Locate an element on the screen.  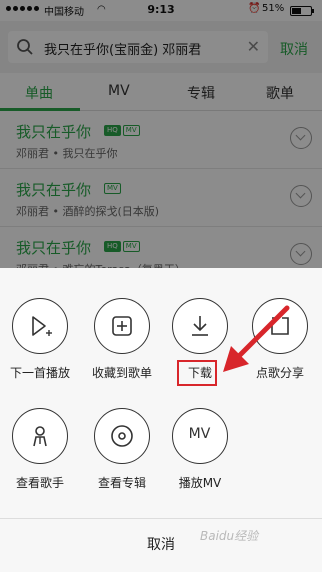
view-album-button: 查看专辑 is located at coordinates (122, 449).